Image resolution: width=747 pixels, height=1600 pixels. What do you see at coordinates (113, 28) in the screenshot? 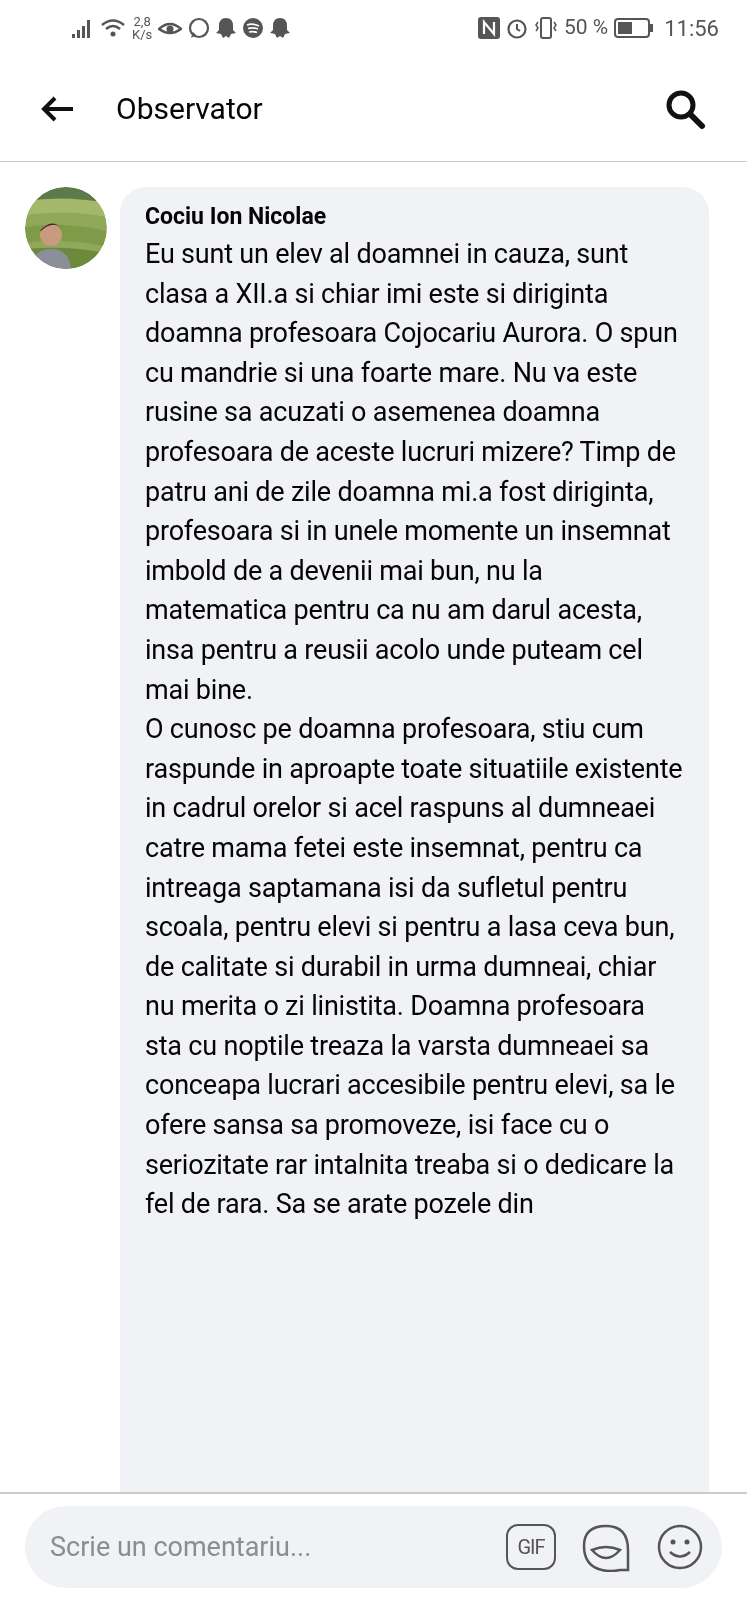
I see `wifi-icon` at bounding box center [113, 28].